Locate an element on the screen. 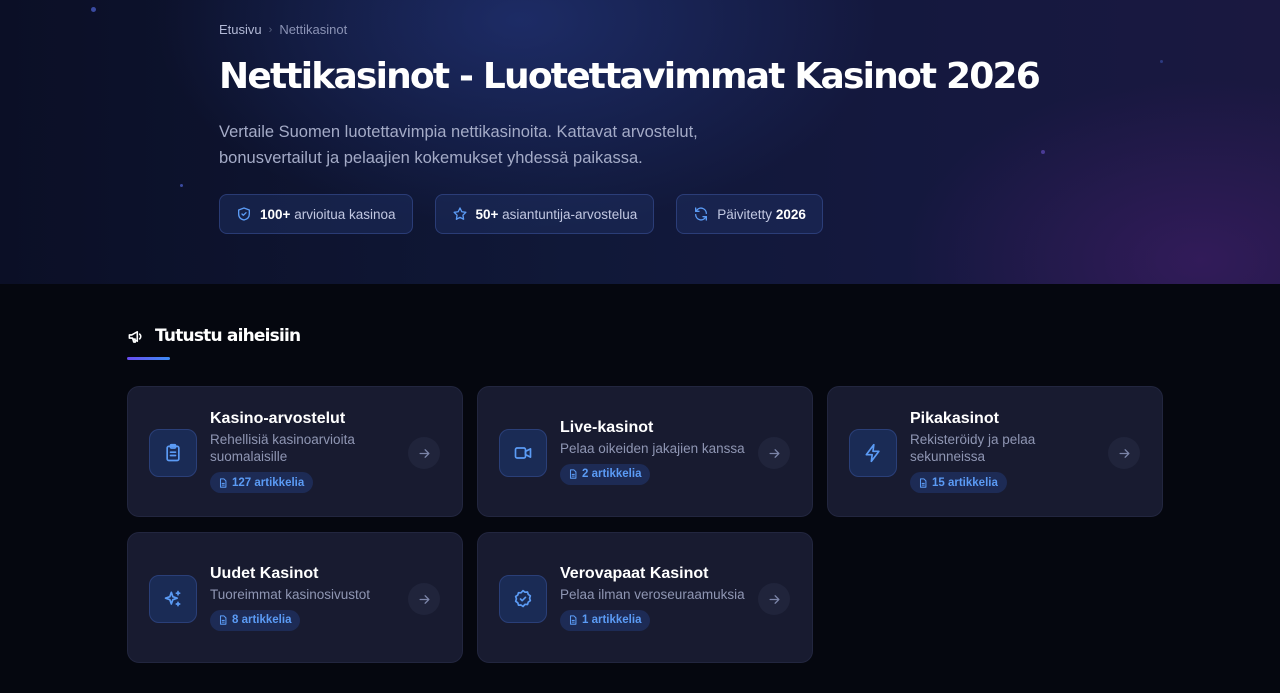 This screenshot has height=693, width=1280. section-title-underline is located at coordinates (148, 358).